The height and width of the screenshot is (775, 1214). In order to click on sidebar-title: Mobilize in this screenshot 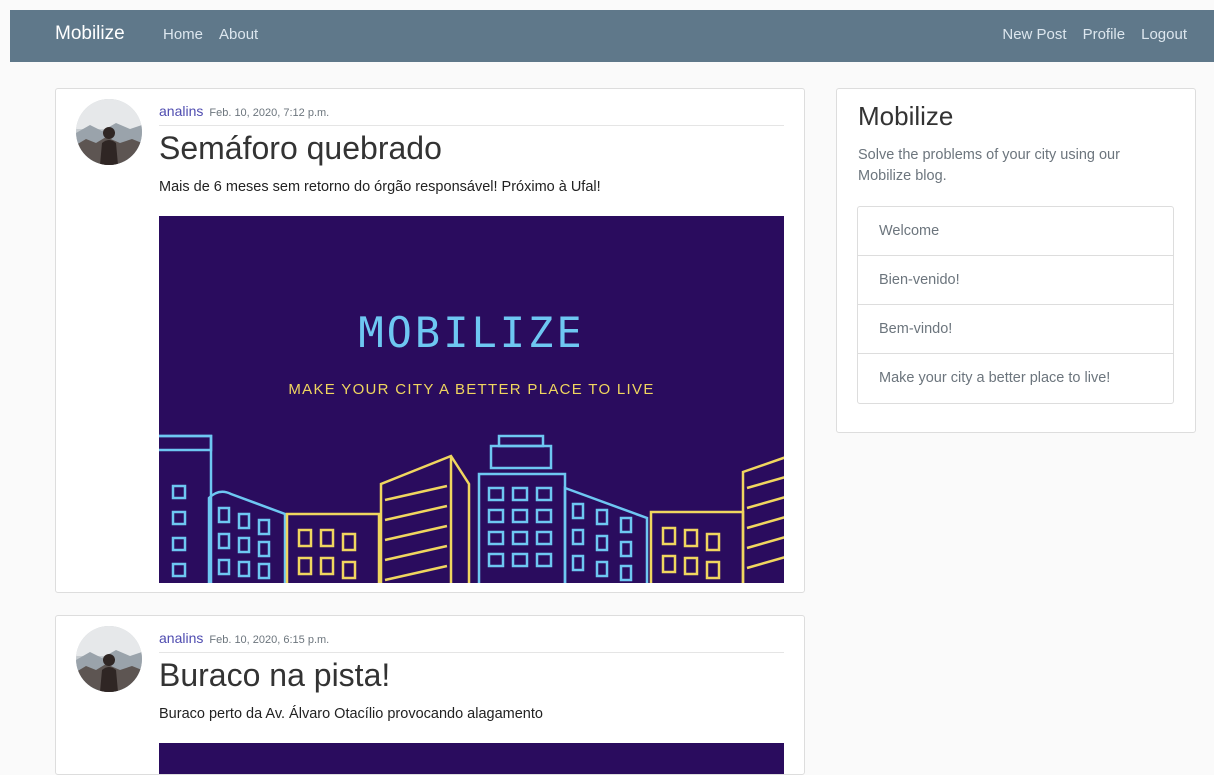, I will do `click(906, 116)`.